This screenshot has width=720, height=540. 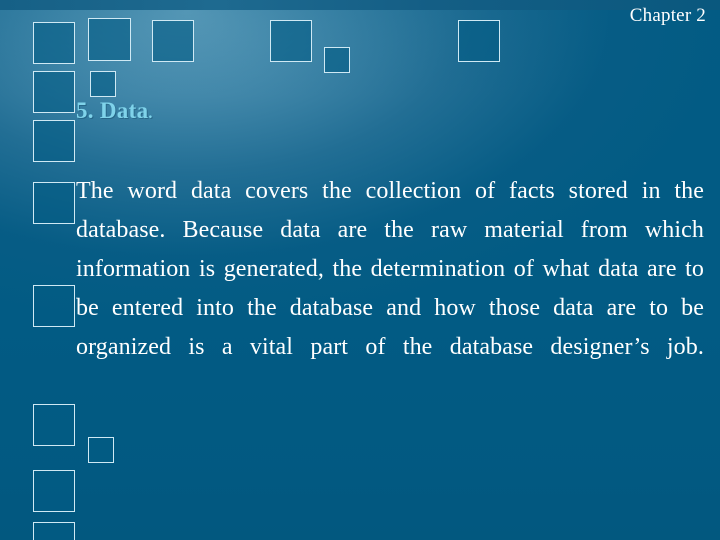 I want to click on slide-background-top-strip, so click(x=360, y=5).